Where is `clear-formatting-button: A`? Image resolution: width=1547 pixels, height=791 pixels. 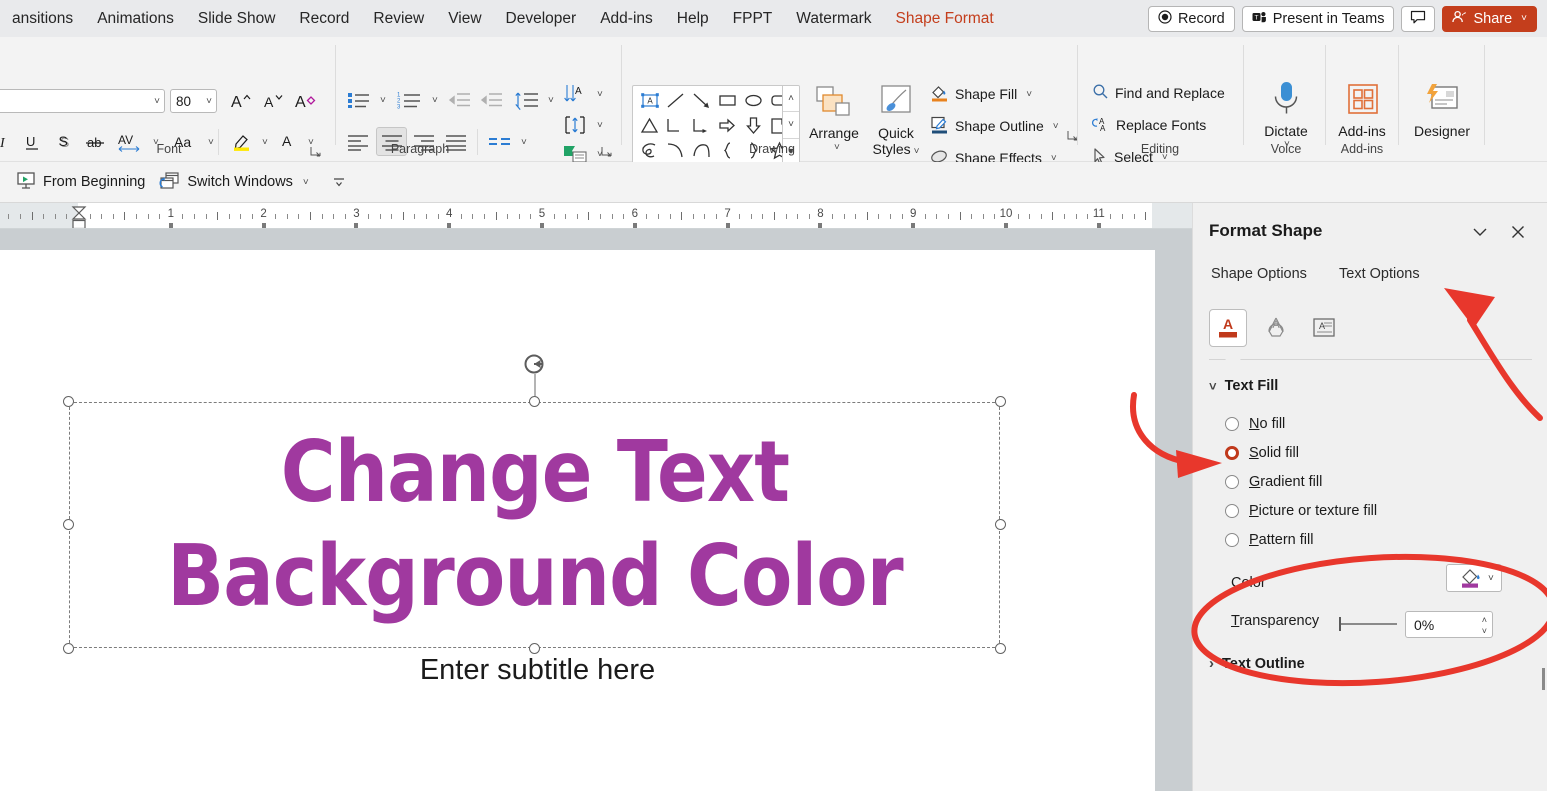
clear-formatting-button: A is located at coordinates (306, 101).